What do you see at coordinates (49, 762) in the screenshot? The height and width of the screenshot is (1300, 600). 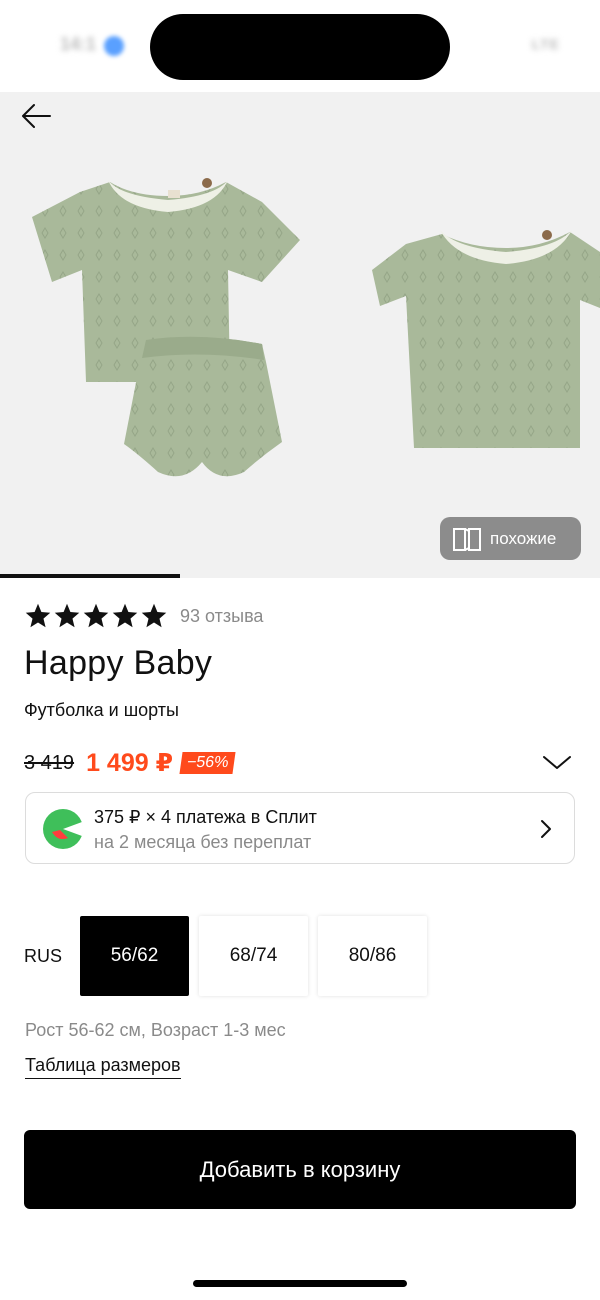 I see `old-price: 3 419` at bounding box center [49, 762].